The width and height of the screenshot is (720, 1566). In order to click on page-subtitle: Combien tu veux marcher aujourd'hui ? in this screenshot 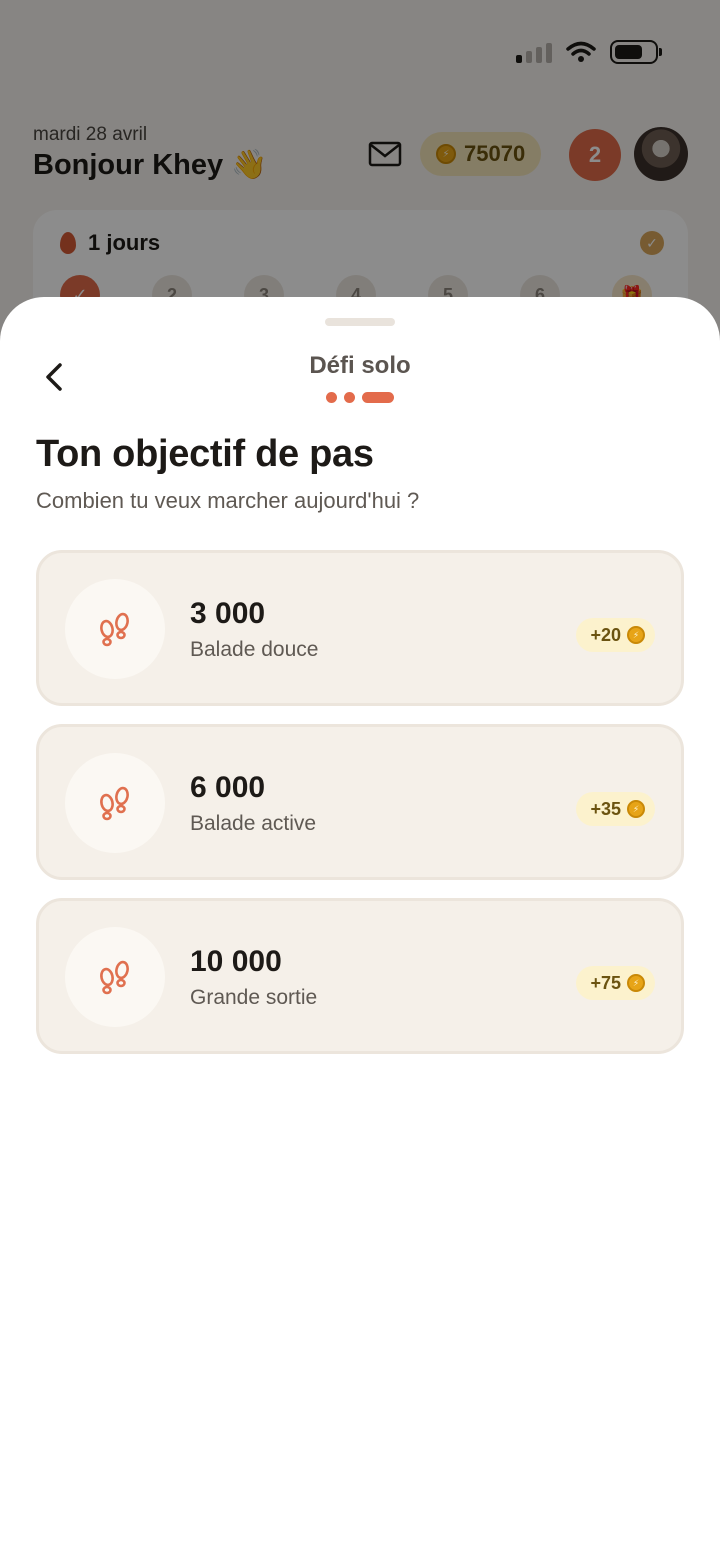, I will do `click(228, 500)`.